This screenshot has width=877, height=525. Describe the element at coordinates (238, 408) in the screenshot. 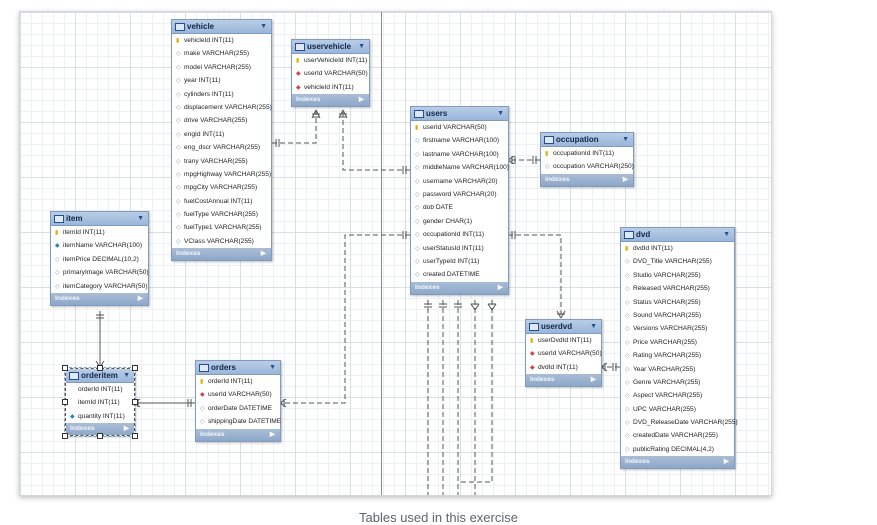

I see `column-row: ◇ orderDate DATETIME` at that location.